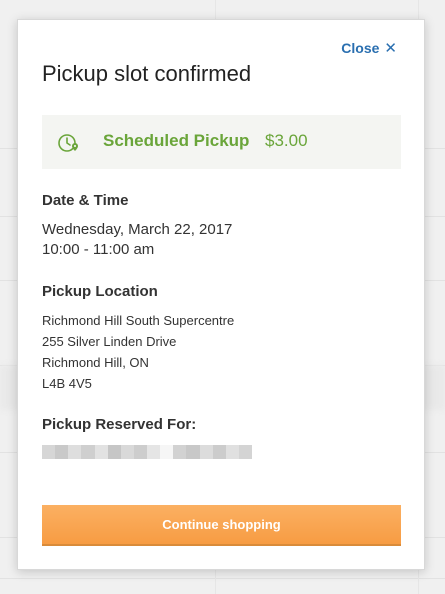 The image size is (445, 594). I want to click on close-button: Close ✕, so click(369, 48).